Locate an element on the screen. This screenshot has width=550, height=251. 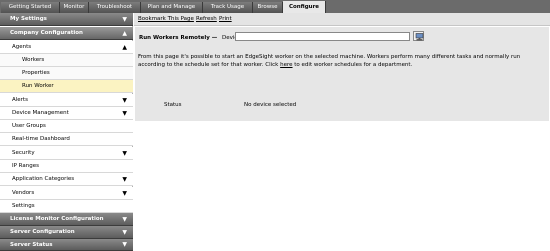
status-value: No device selected is located at coordinates (270, 105).